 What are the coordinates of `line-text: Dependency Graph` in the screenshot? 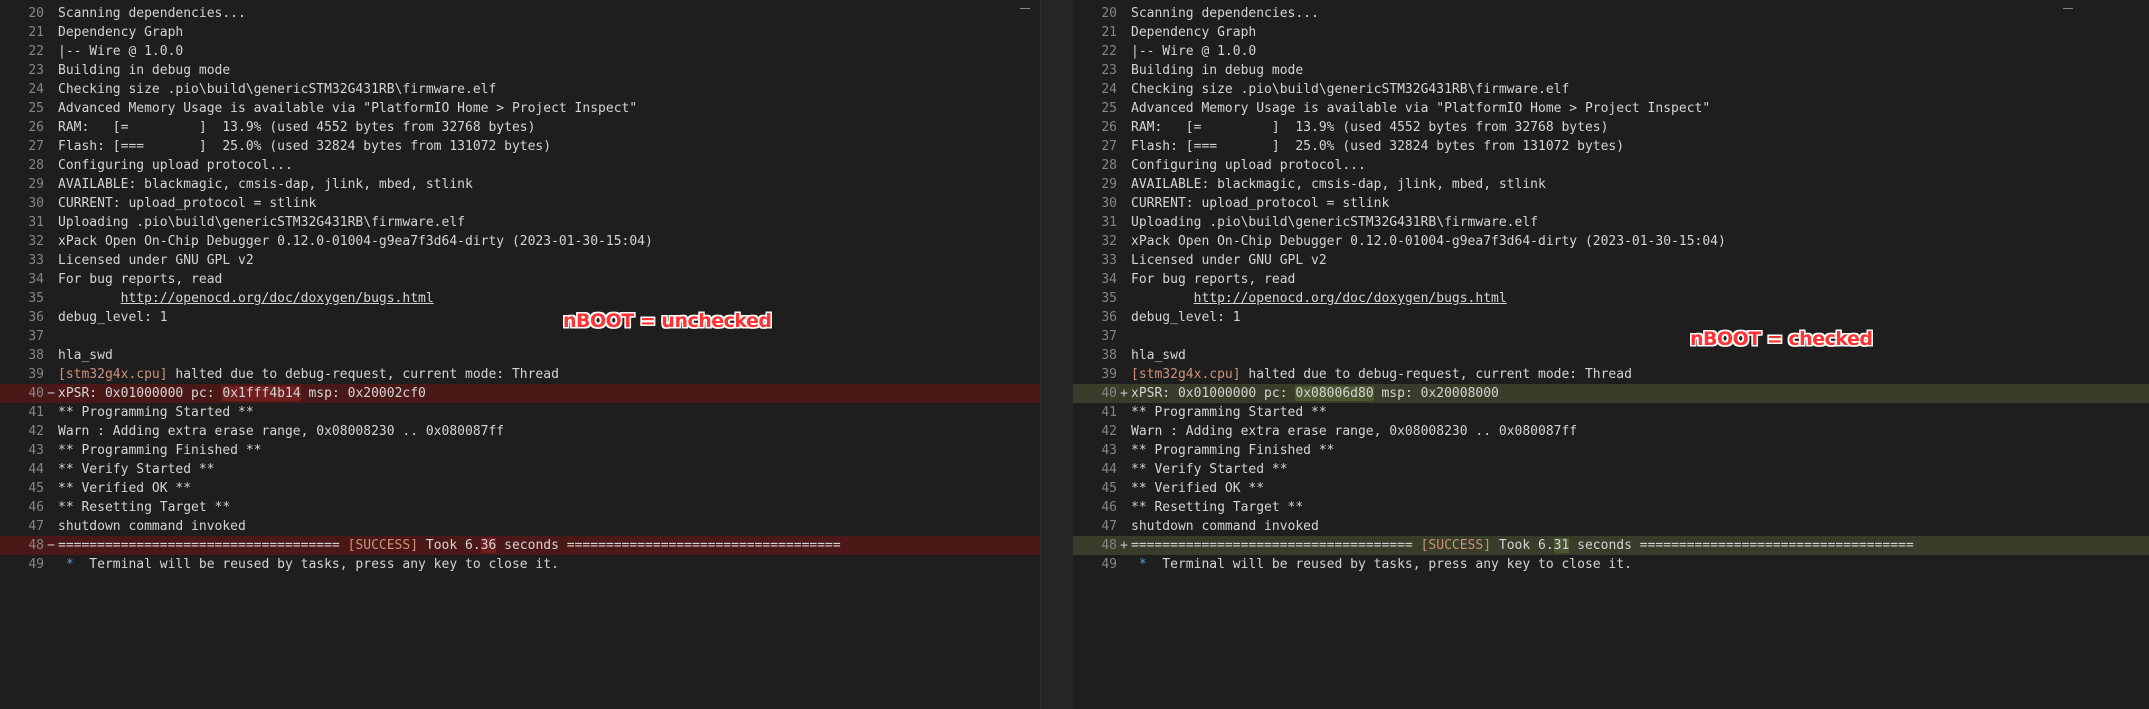 It's located at (1194, 32).